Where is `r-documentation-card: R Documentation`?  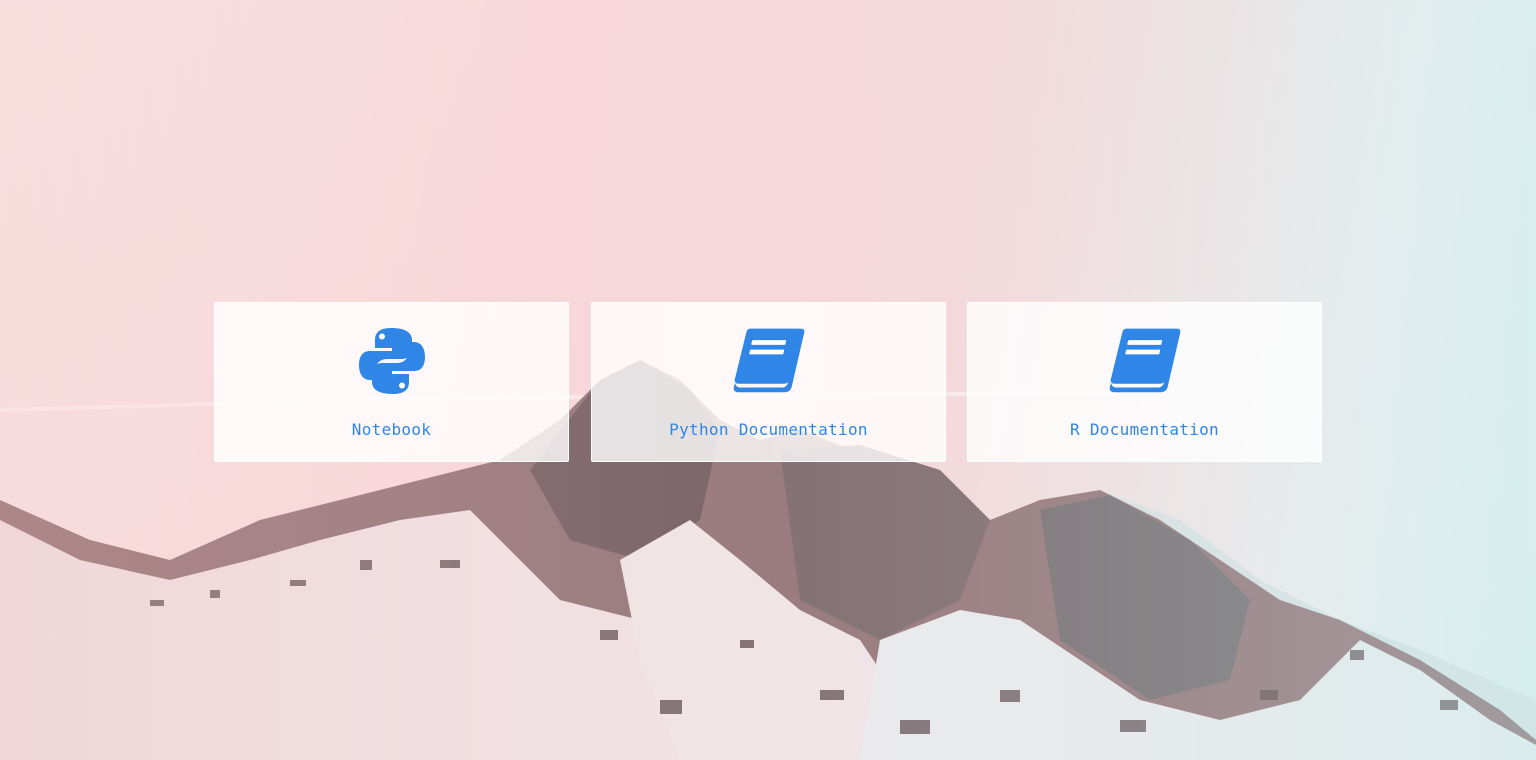
r-documentation-card: R Documentation is located at coordinates (1144, 382).